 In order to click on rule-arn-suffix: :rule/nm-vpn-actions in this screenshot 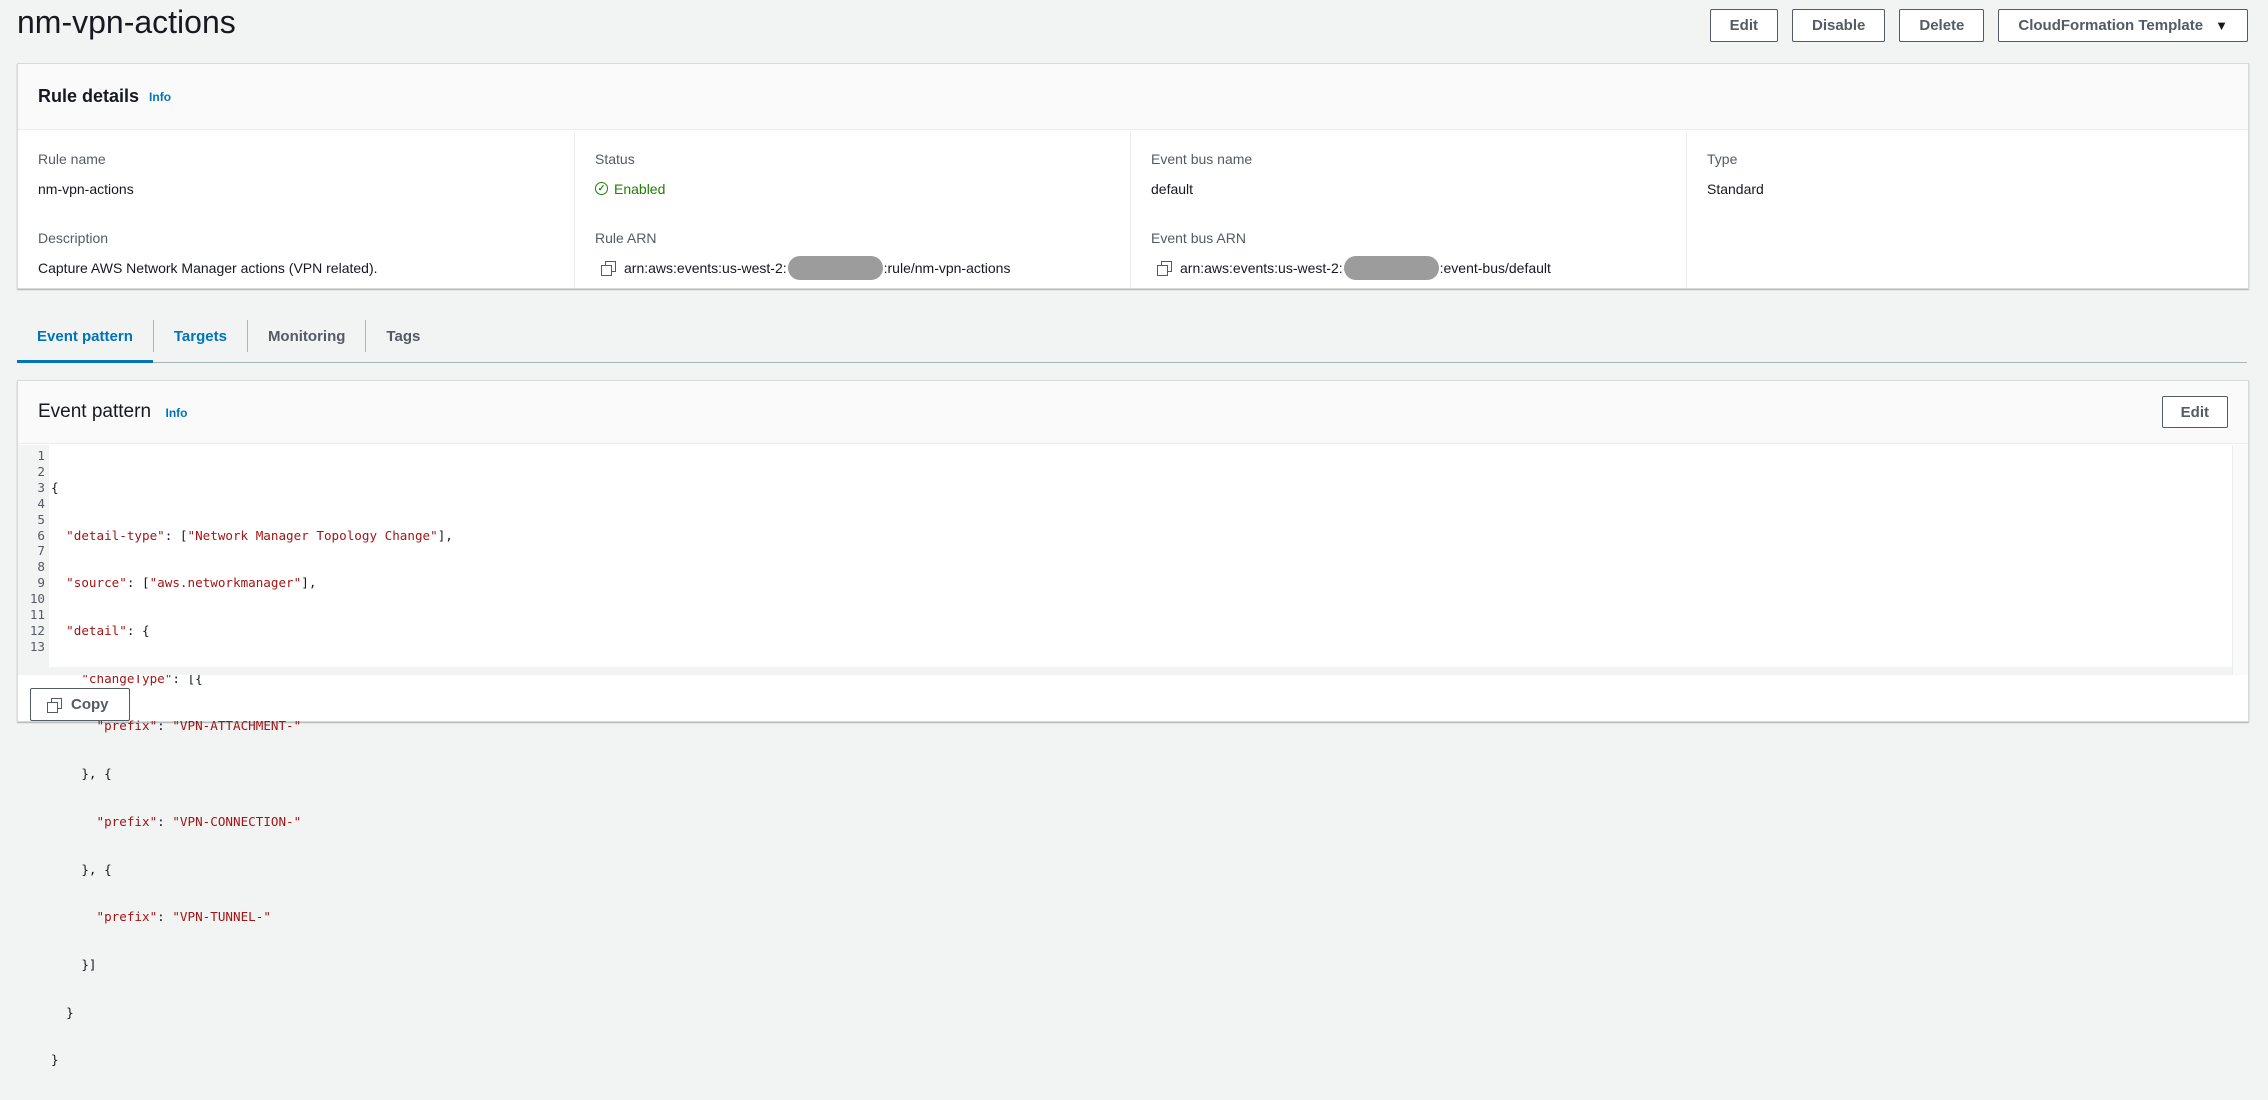, I will do `click(947, 267)`.